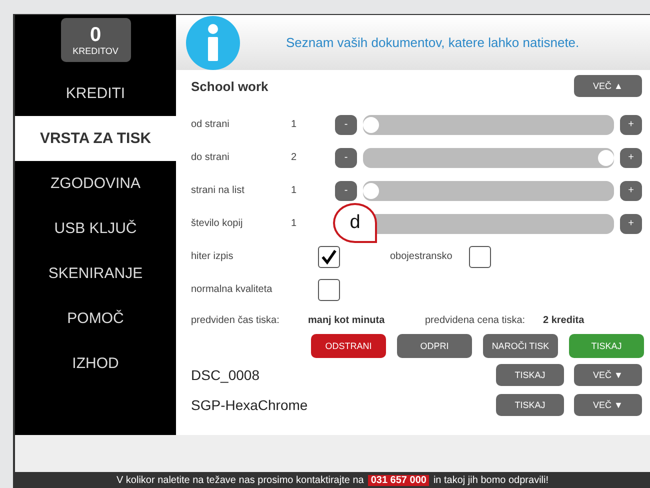 This screenshot has height=488, width=650. Describe the element at coordinates (217, 223) in the screenshot. I see `setting-label: število kopij` at that location.